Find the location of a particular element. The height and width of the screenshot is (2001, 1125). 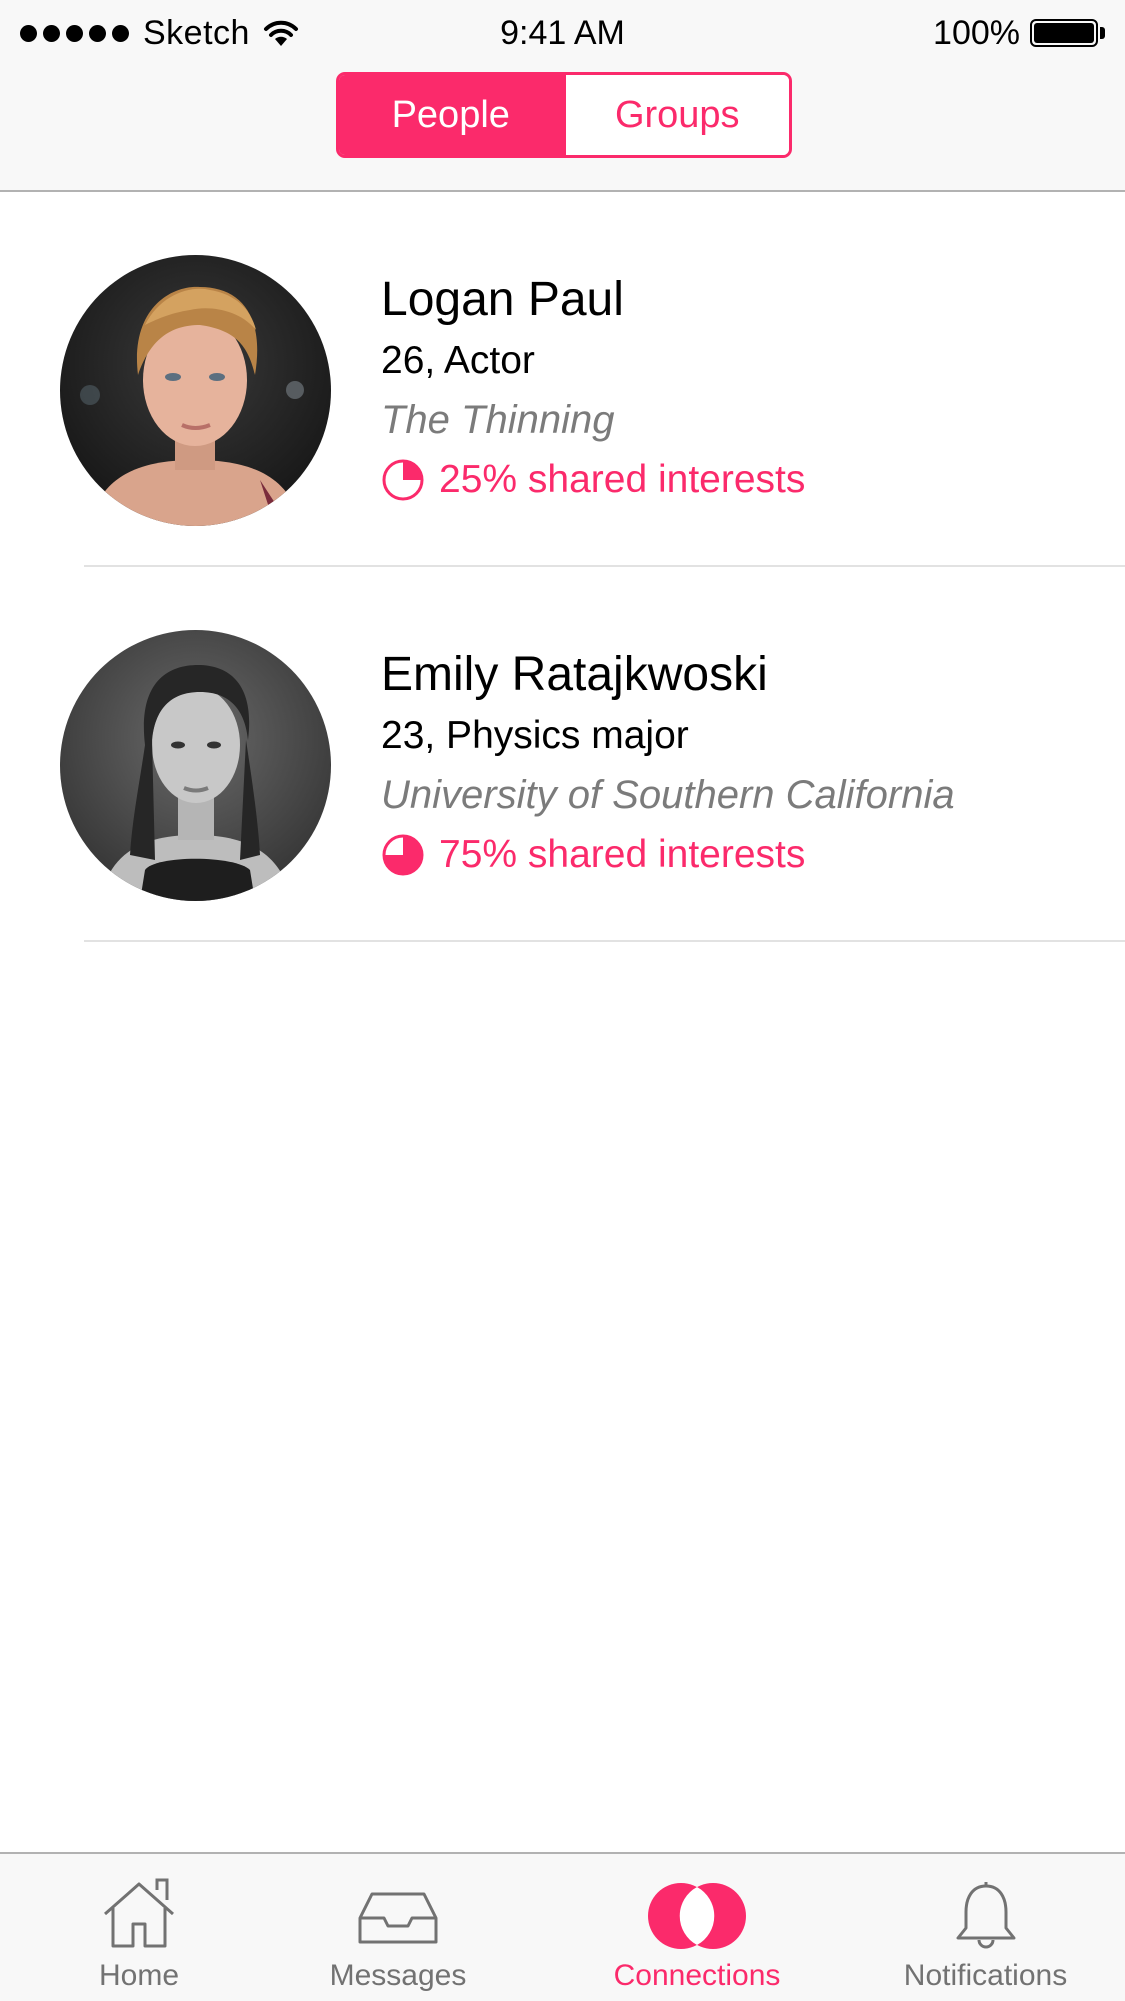

tab-label: Home is located at coordinates (139, 1975).